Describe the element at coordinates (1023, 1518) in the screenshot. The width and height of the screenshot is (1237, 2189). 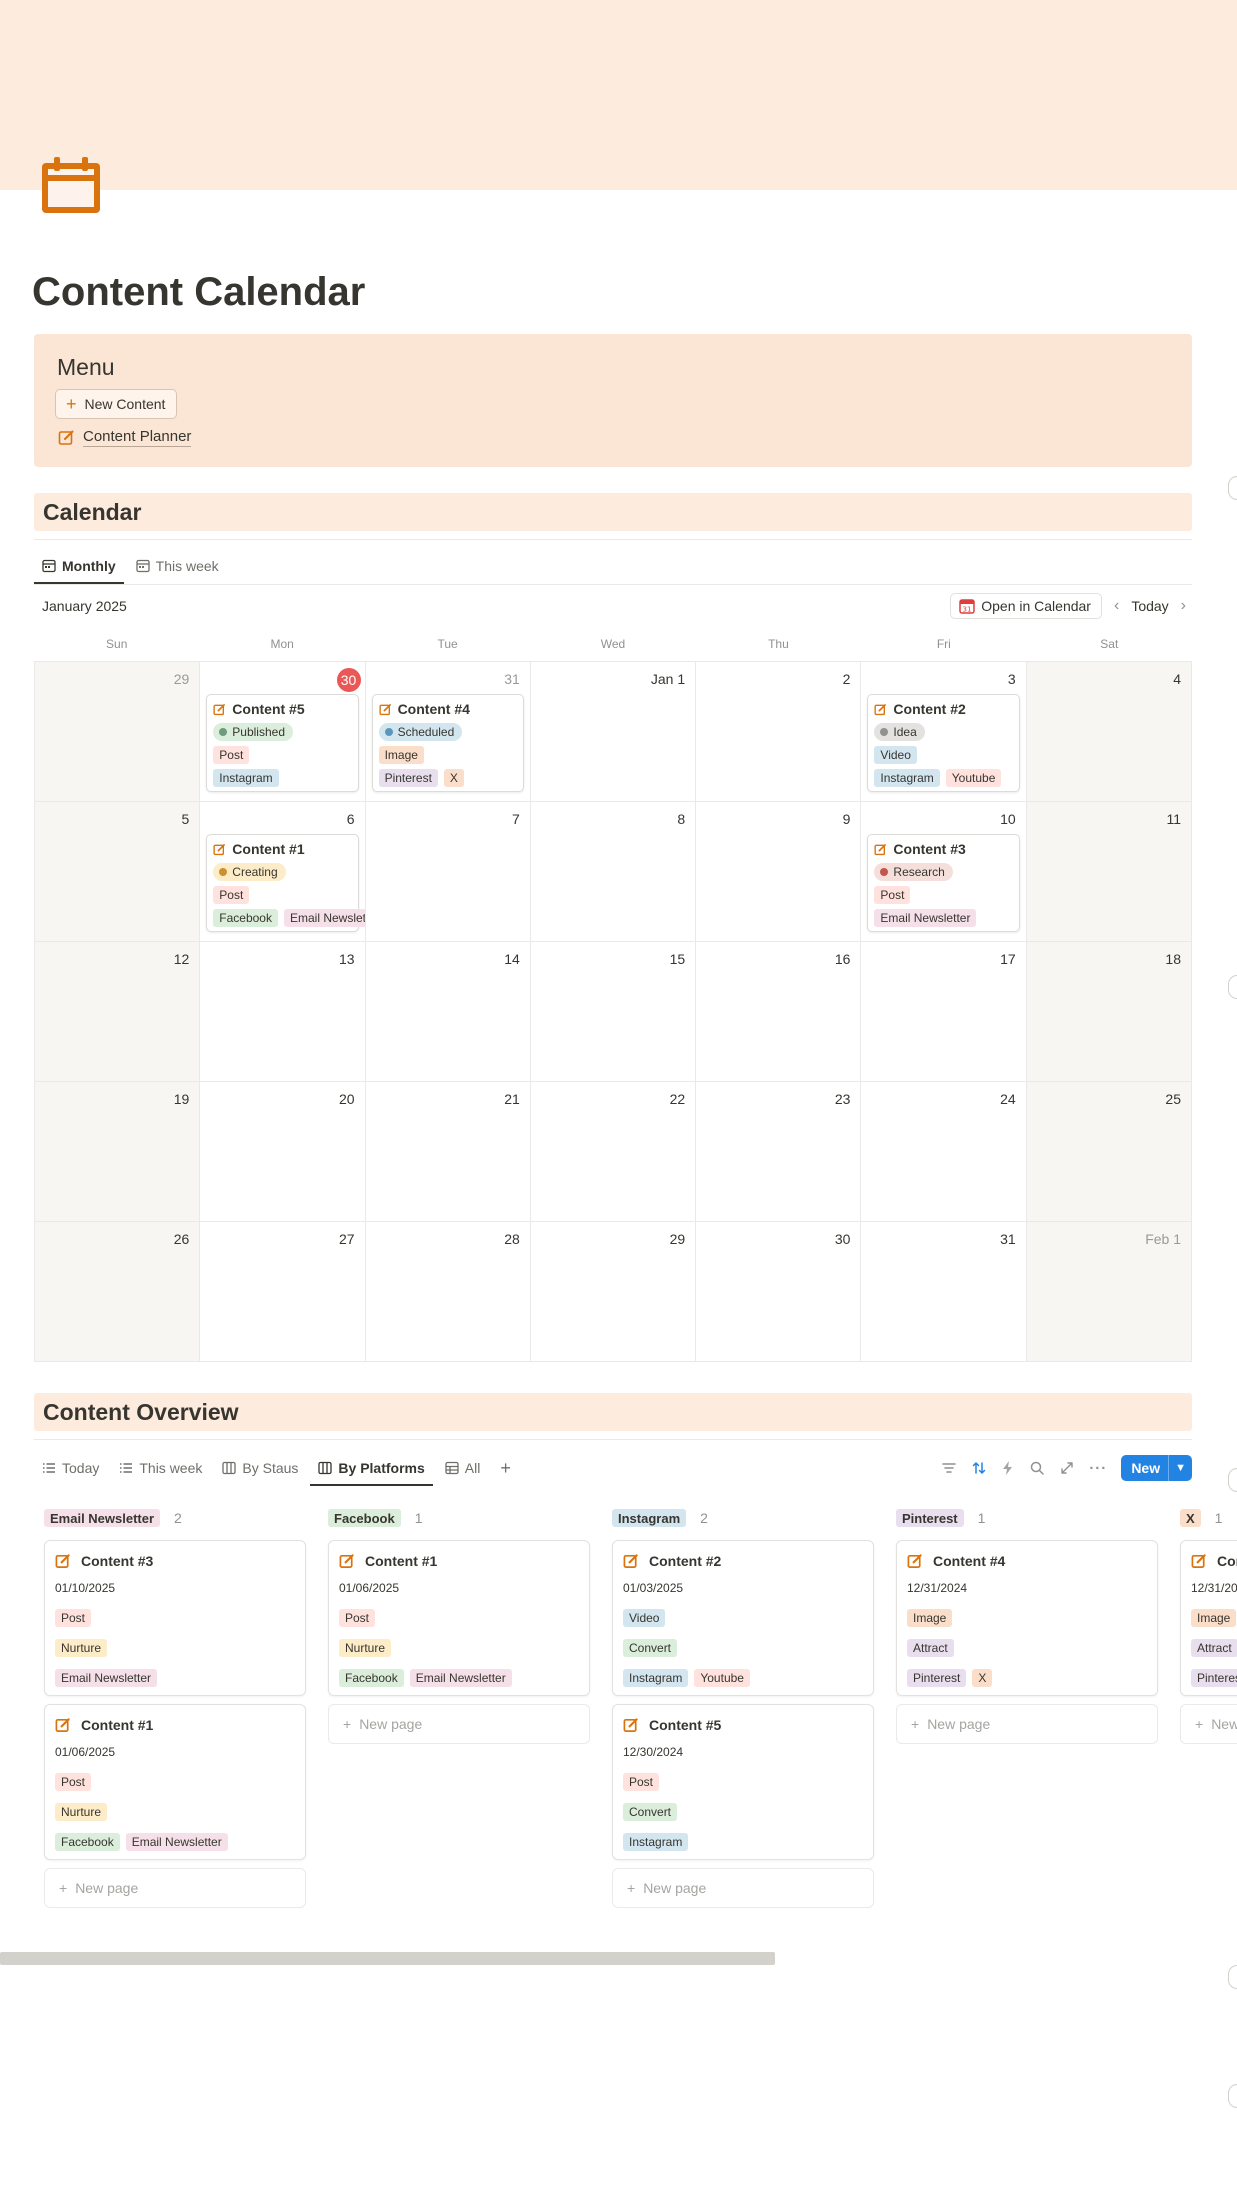
I see `column-header: Pinterest 1` at that location.